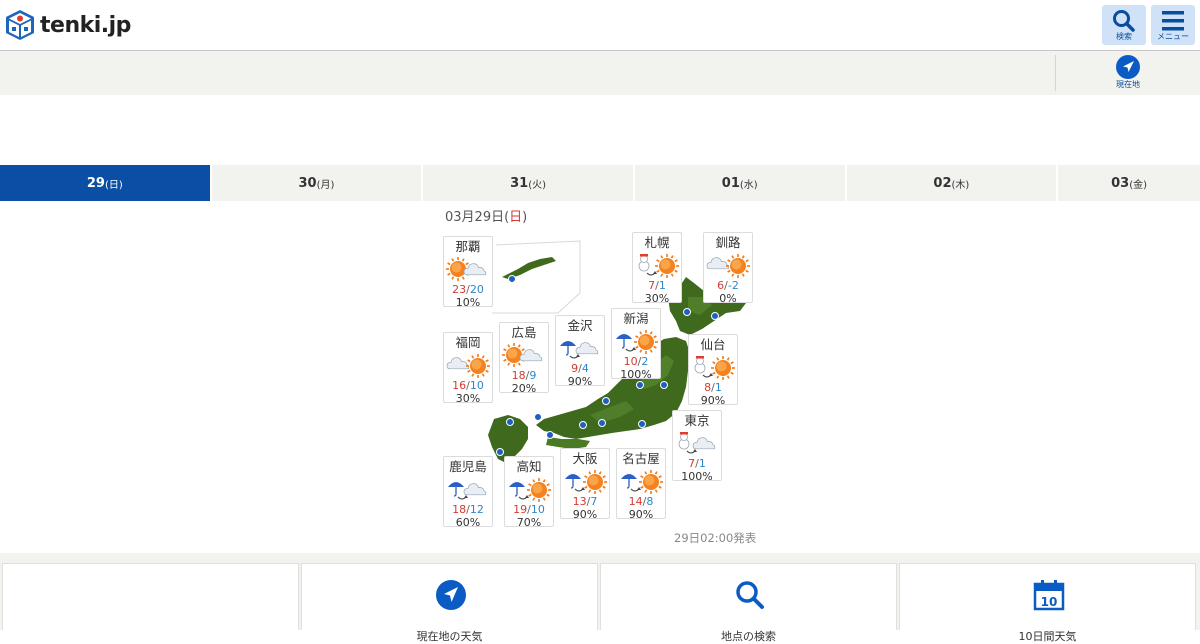  Describe the element at coordinates (657, 242) in the screenshot. I see `city-name: 札幌` at that location.